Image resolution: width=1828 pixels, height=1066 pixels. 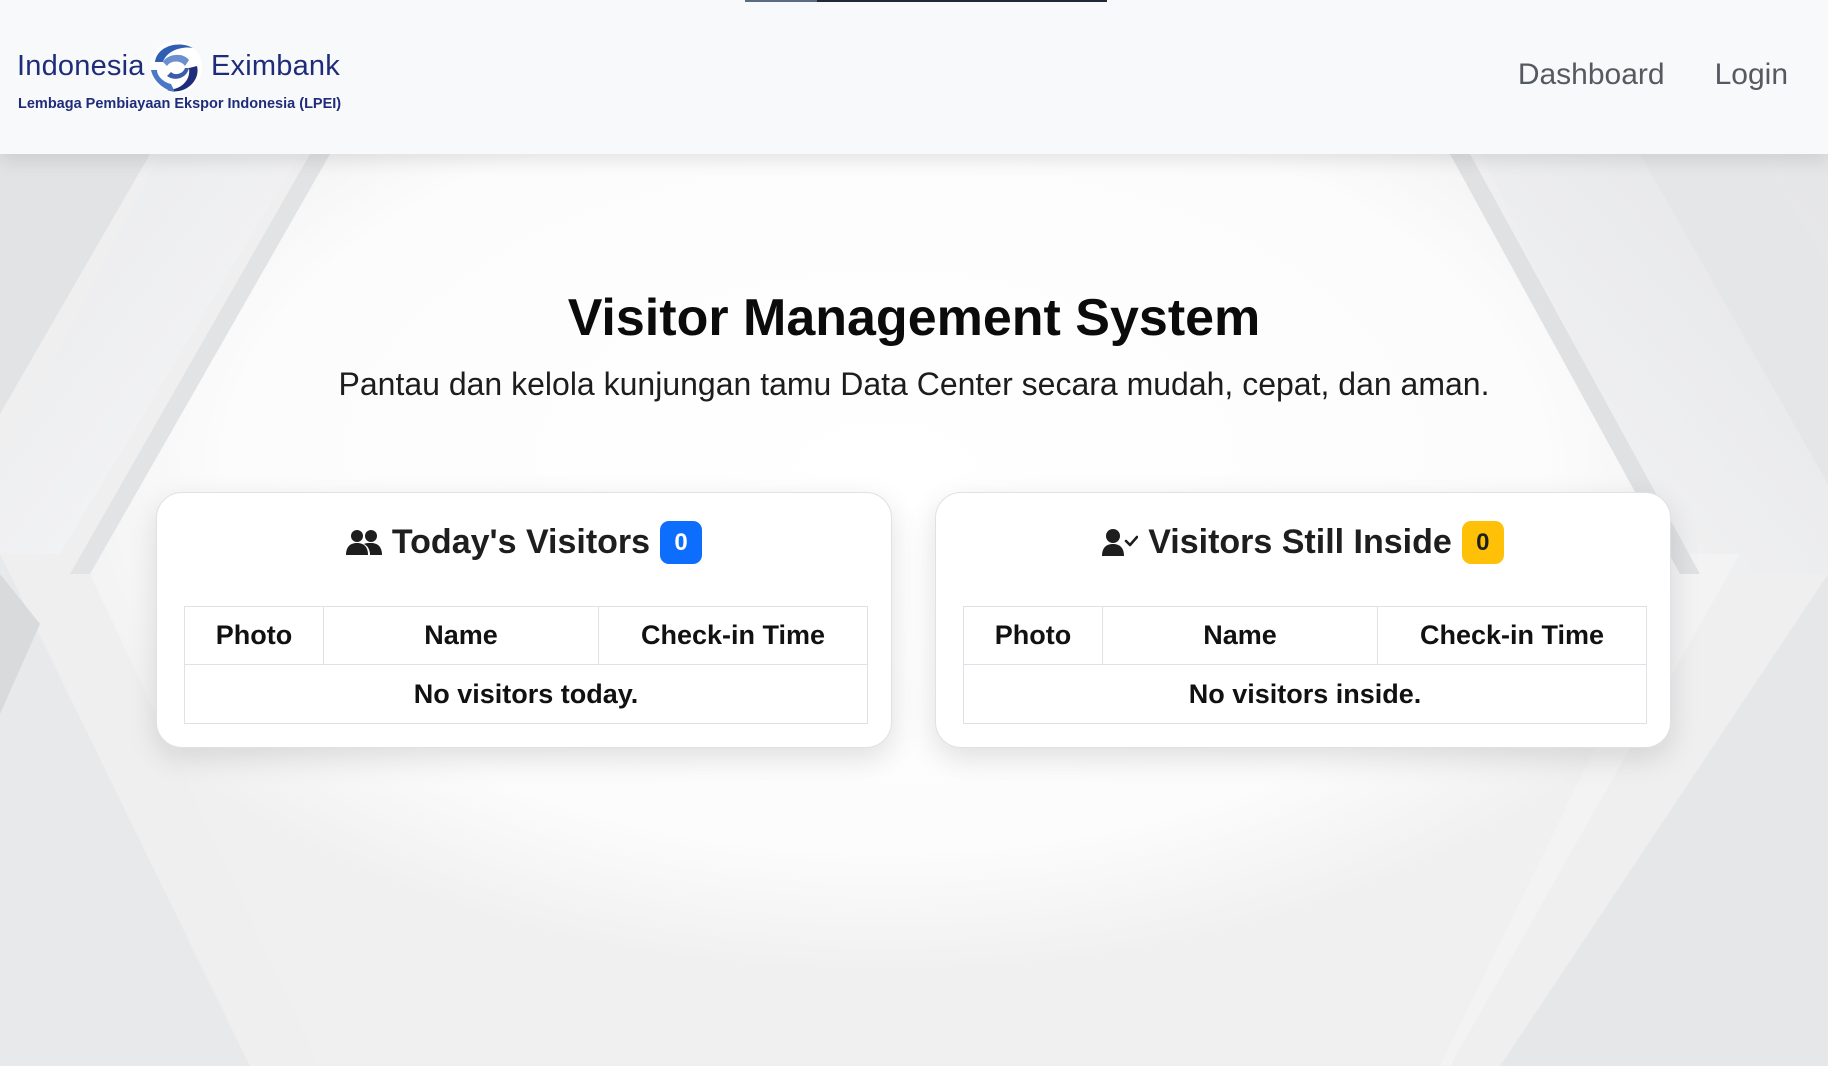 I want to click on nav-link-dashboard: Dashboard, so click(x=1591, y=75).